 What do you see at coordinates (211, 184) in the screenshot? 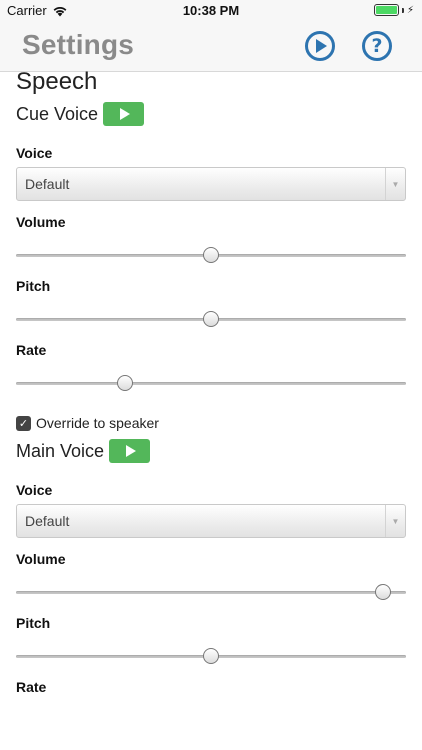
I see `cue-voice-select: Default ▼` at bounding box center [211, 184].